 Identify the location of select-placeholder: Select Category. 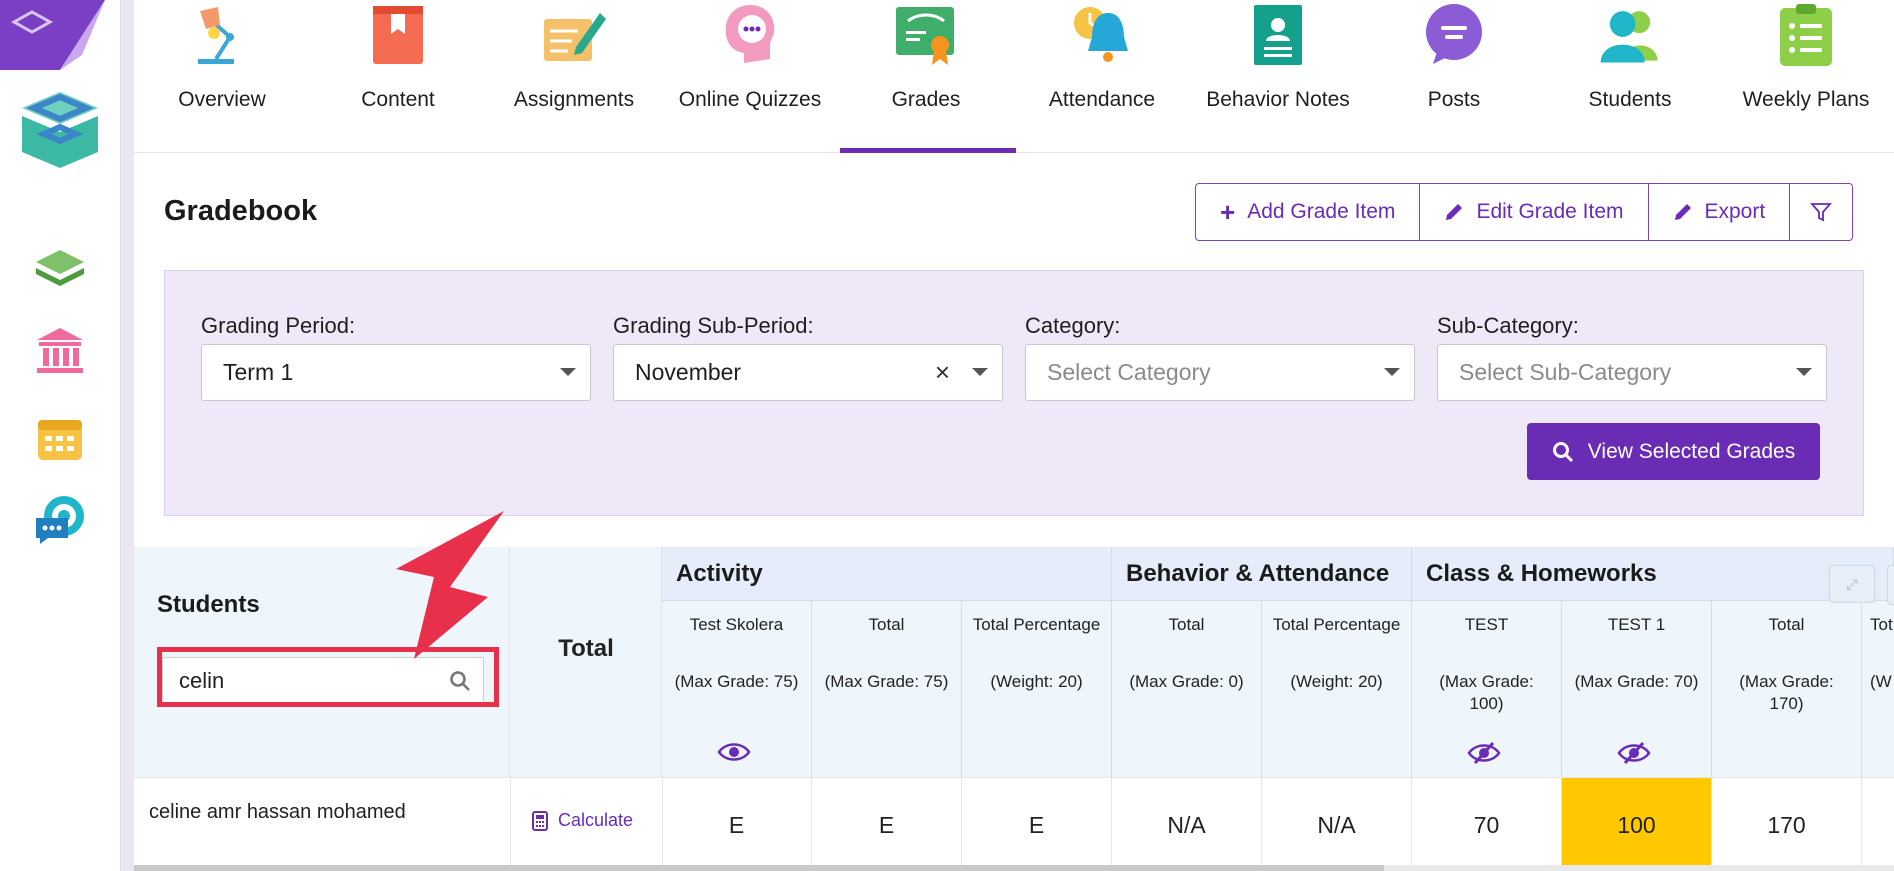
(1129, 372).